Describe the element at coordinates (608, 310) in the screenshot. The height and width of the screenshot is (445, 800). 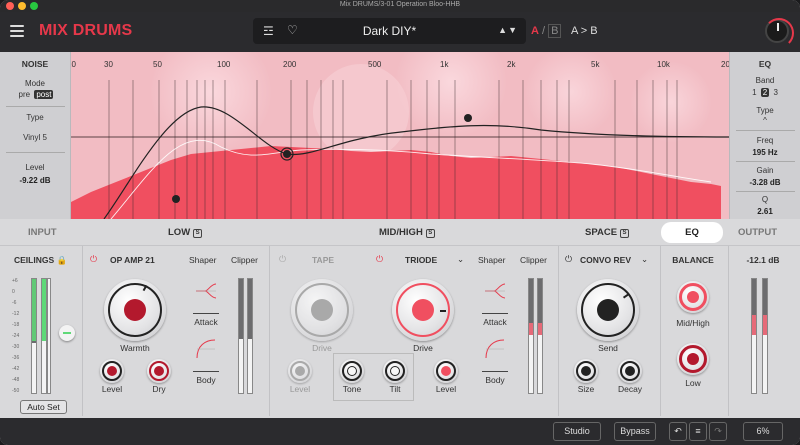
I see `send-knob` at that location.